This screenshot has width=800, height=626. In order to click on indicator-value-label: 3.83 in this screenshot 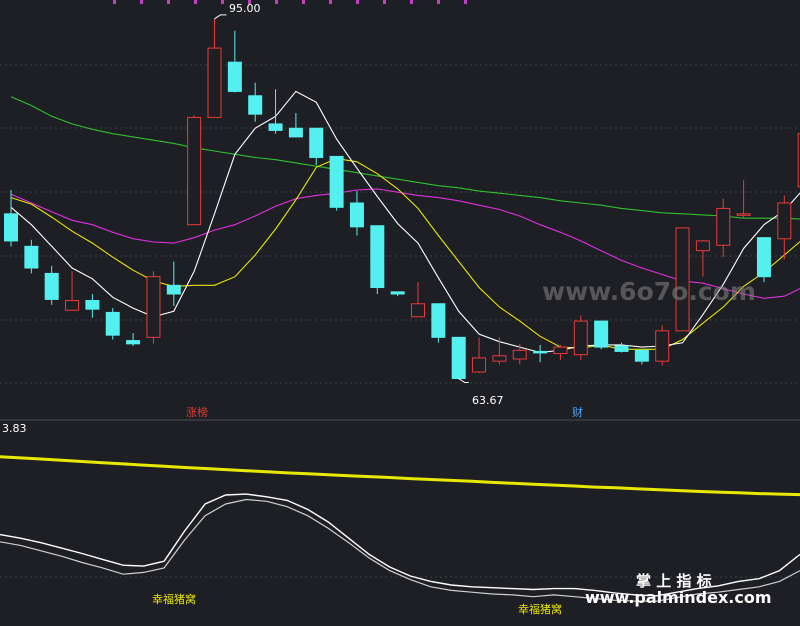, I will do `click(14, 428)`.